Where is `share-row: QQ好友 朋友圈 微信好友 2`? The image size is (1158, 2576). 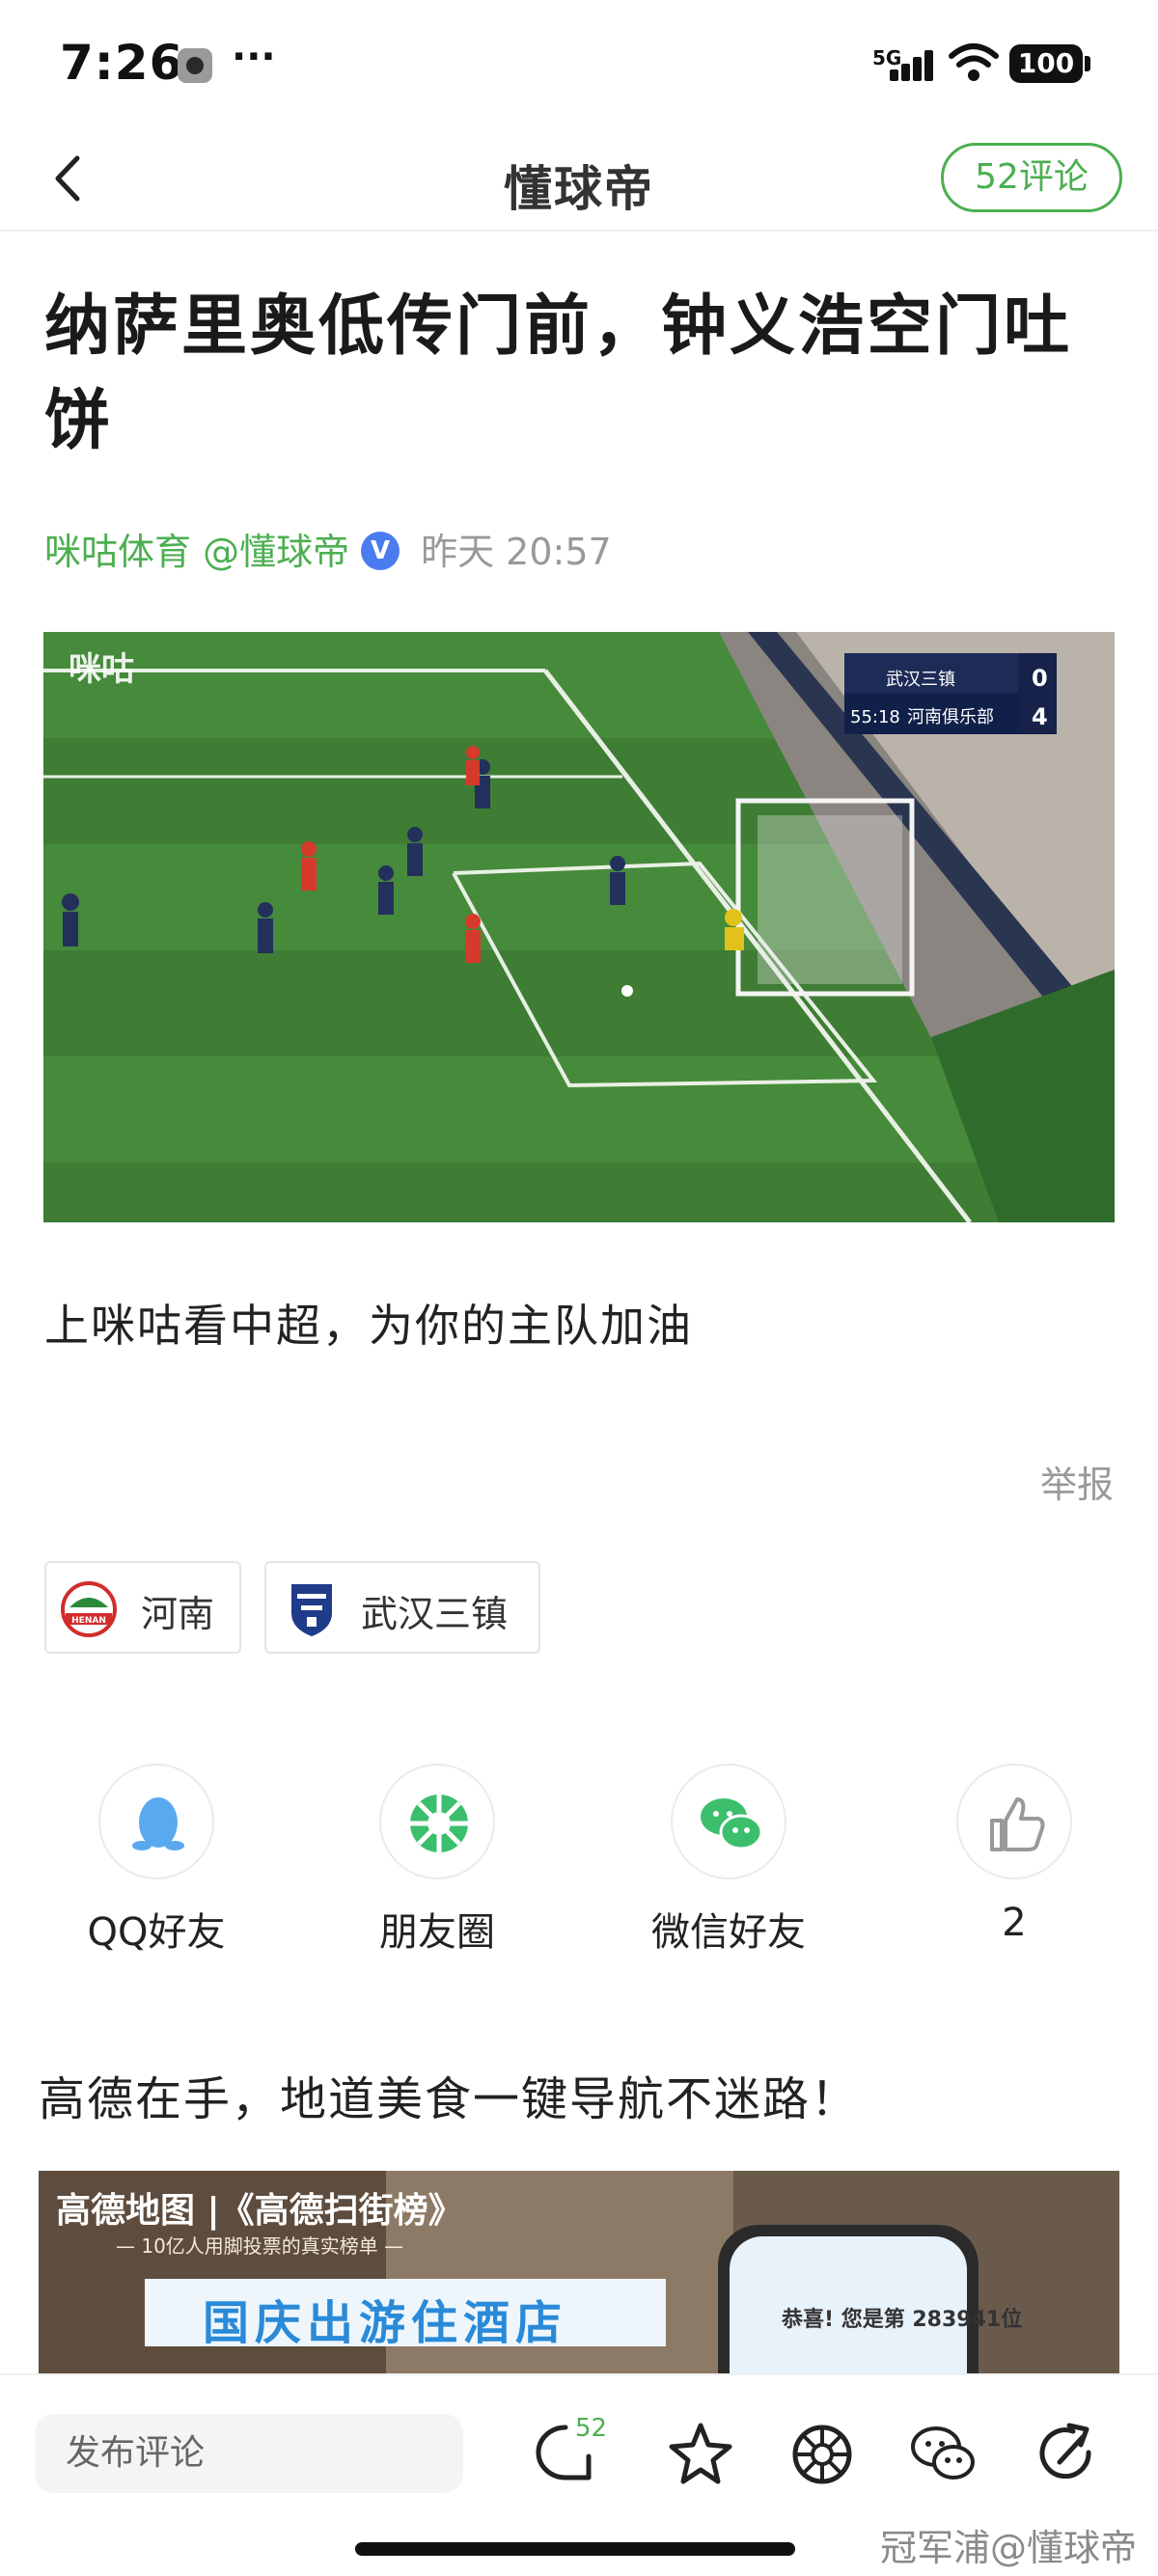 share-row: QQ好友 朋友圈 微信好友 2 is located at coordinates (579, 1870).